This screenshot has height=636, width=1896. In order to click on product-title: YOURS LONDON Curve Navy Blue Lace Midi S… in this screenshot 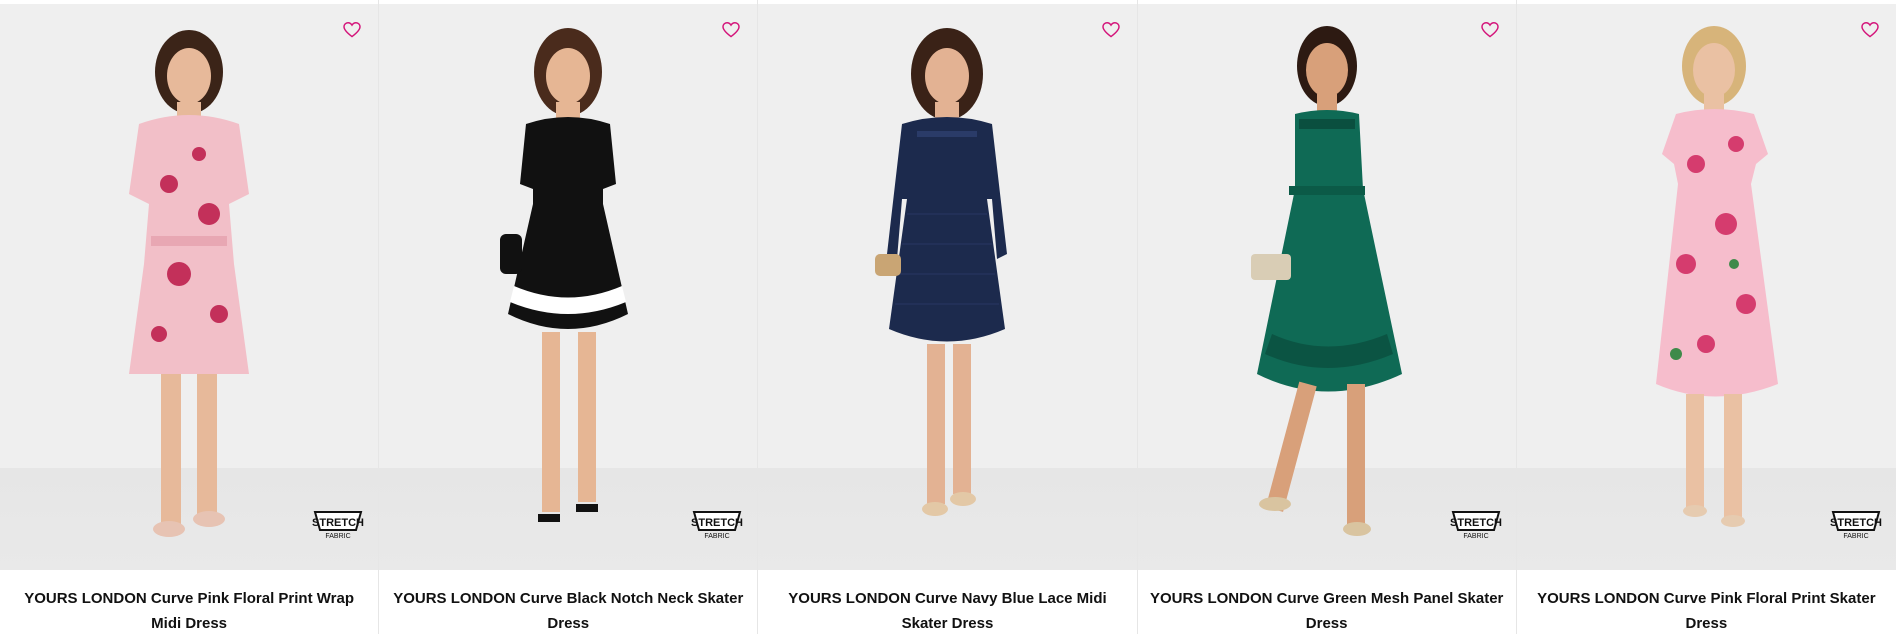, I will do `click(947, 611)`.